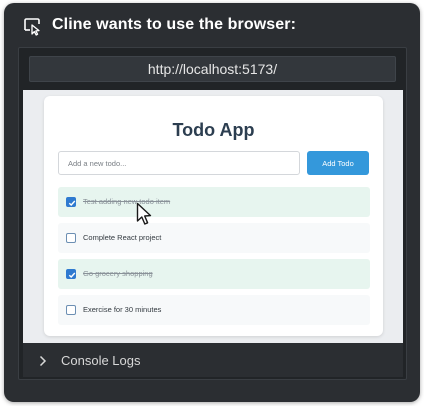 This screenshot has width=424, height=406. Describe the element at coordinates (101, 360) in the screenshot. I see `console-logs-label: Console Logs` at that location.